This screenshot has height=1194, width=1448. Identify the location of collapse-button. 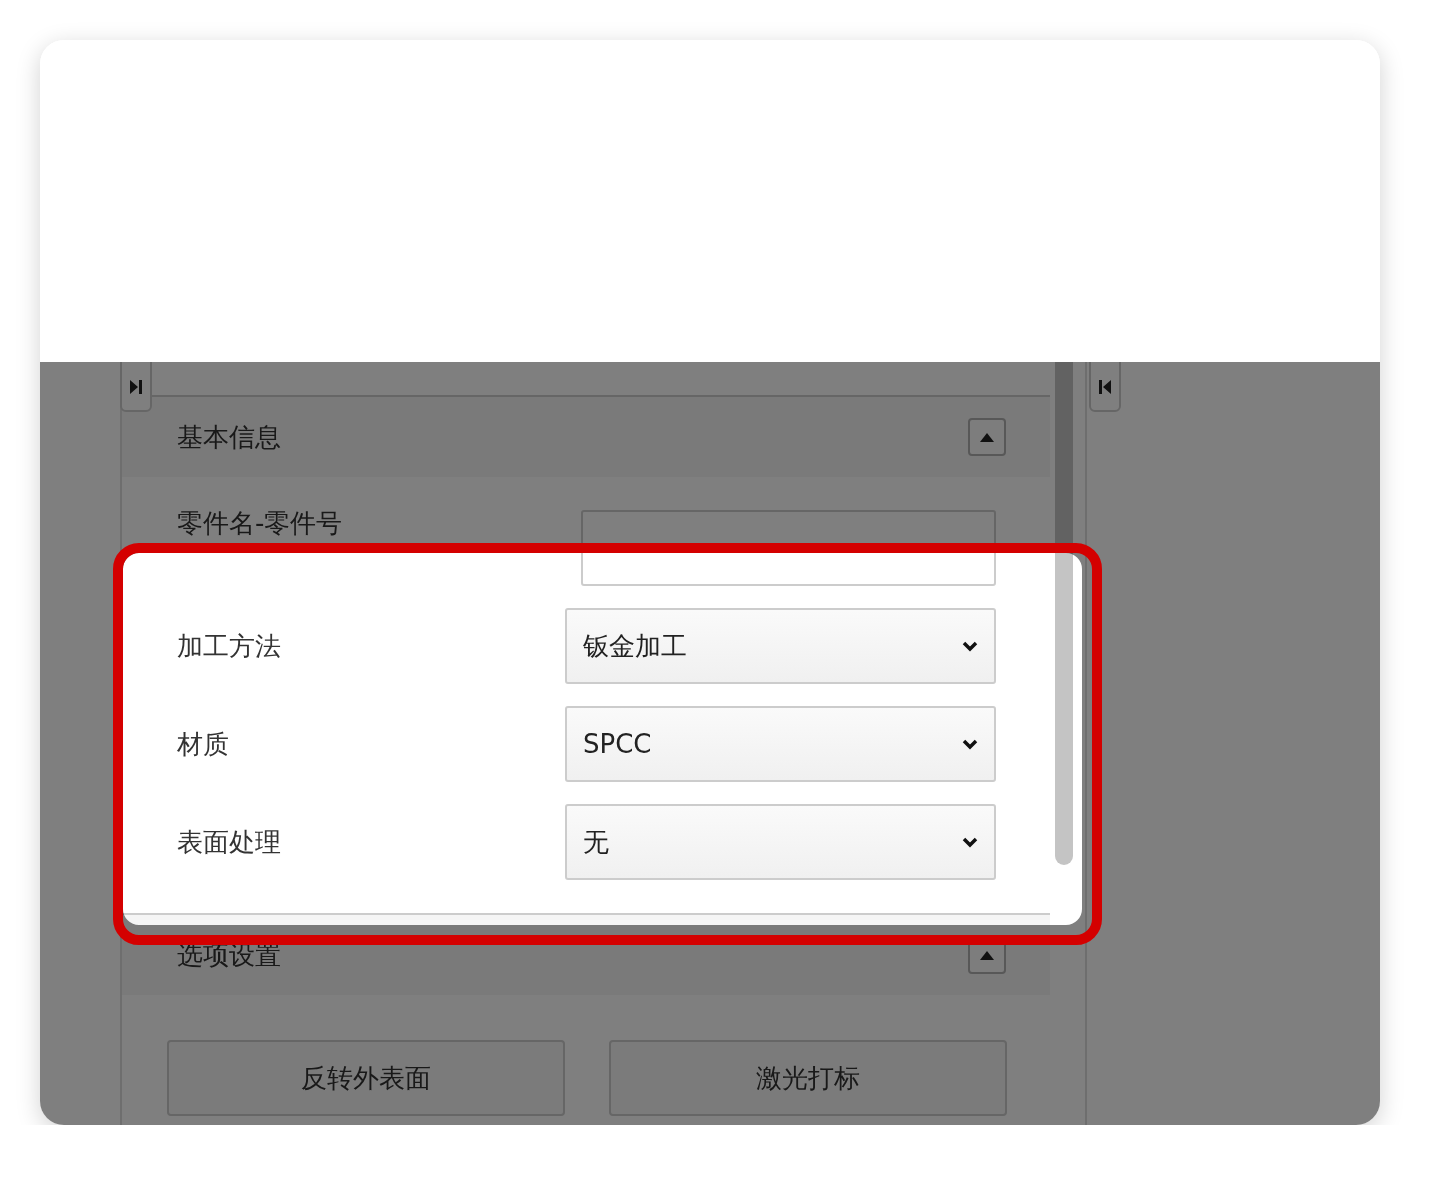
(1105, 387).